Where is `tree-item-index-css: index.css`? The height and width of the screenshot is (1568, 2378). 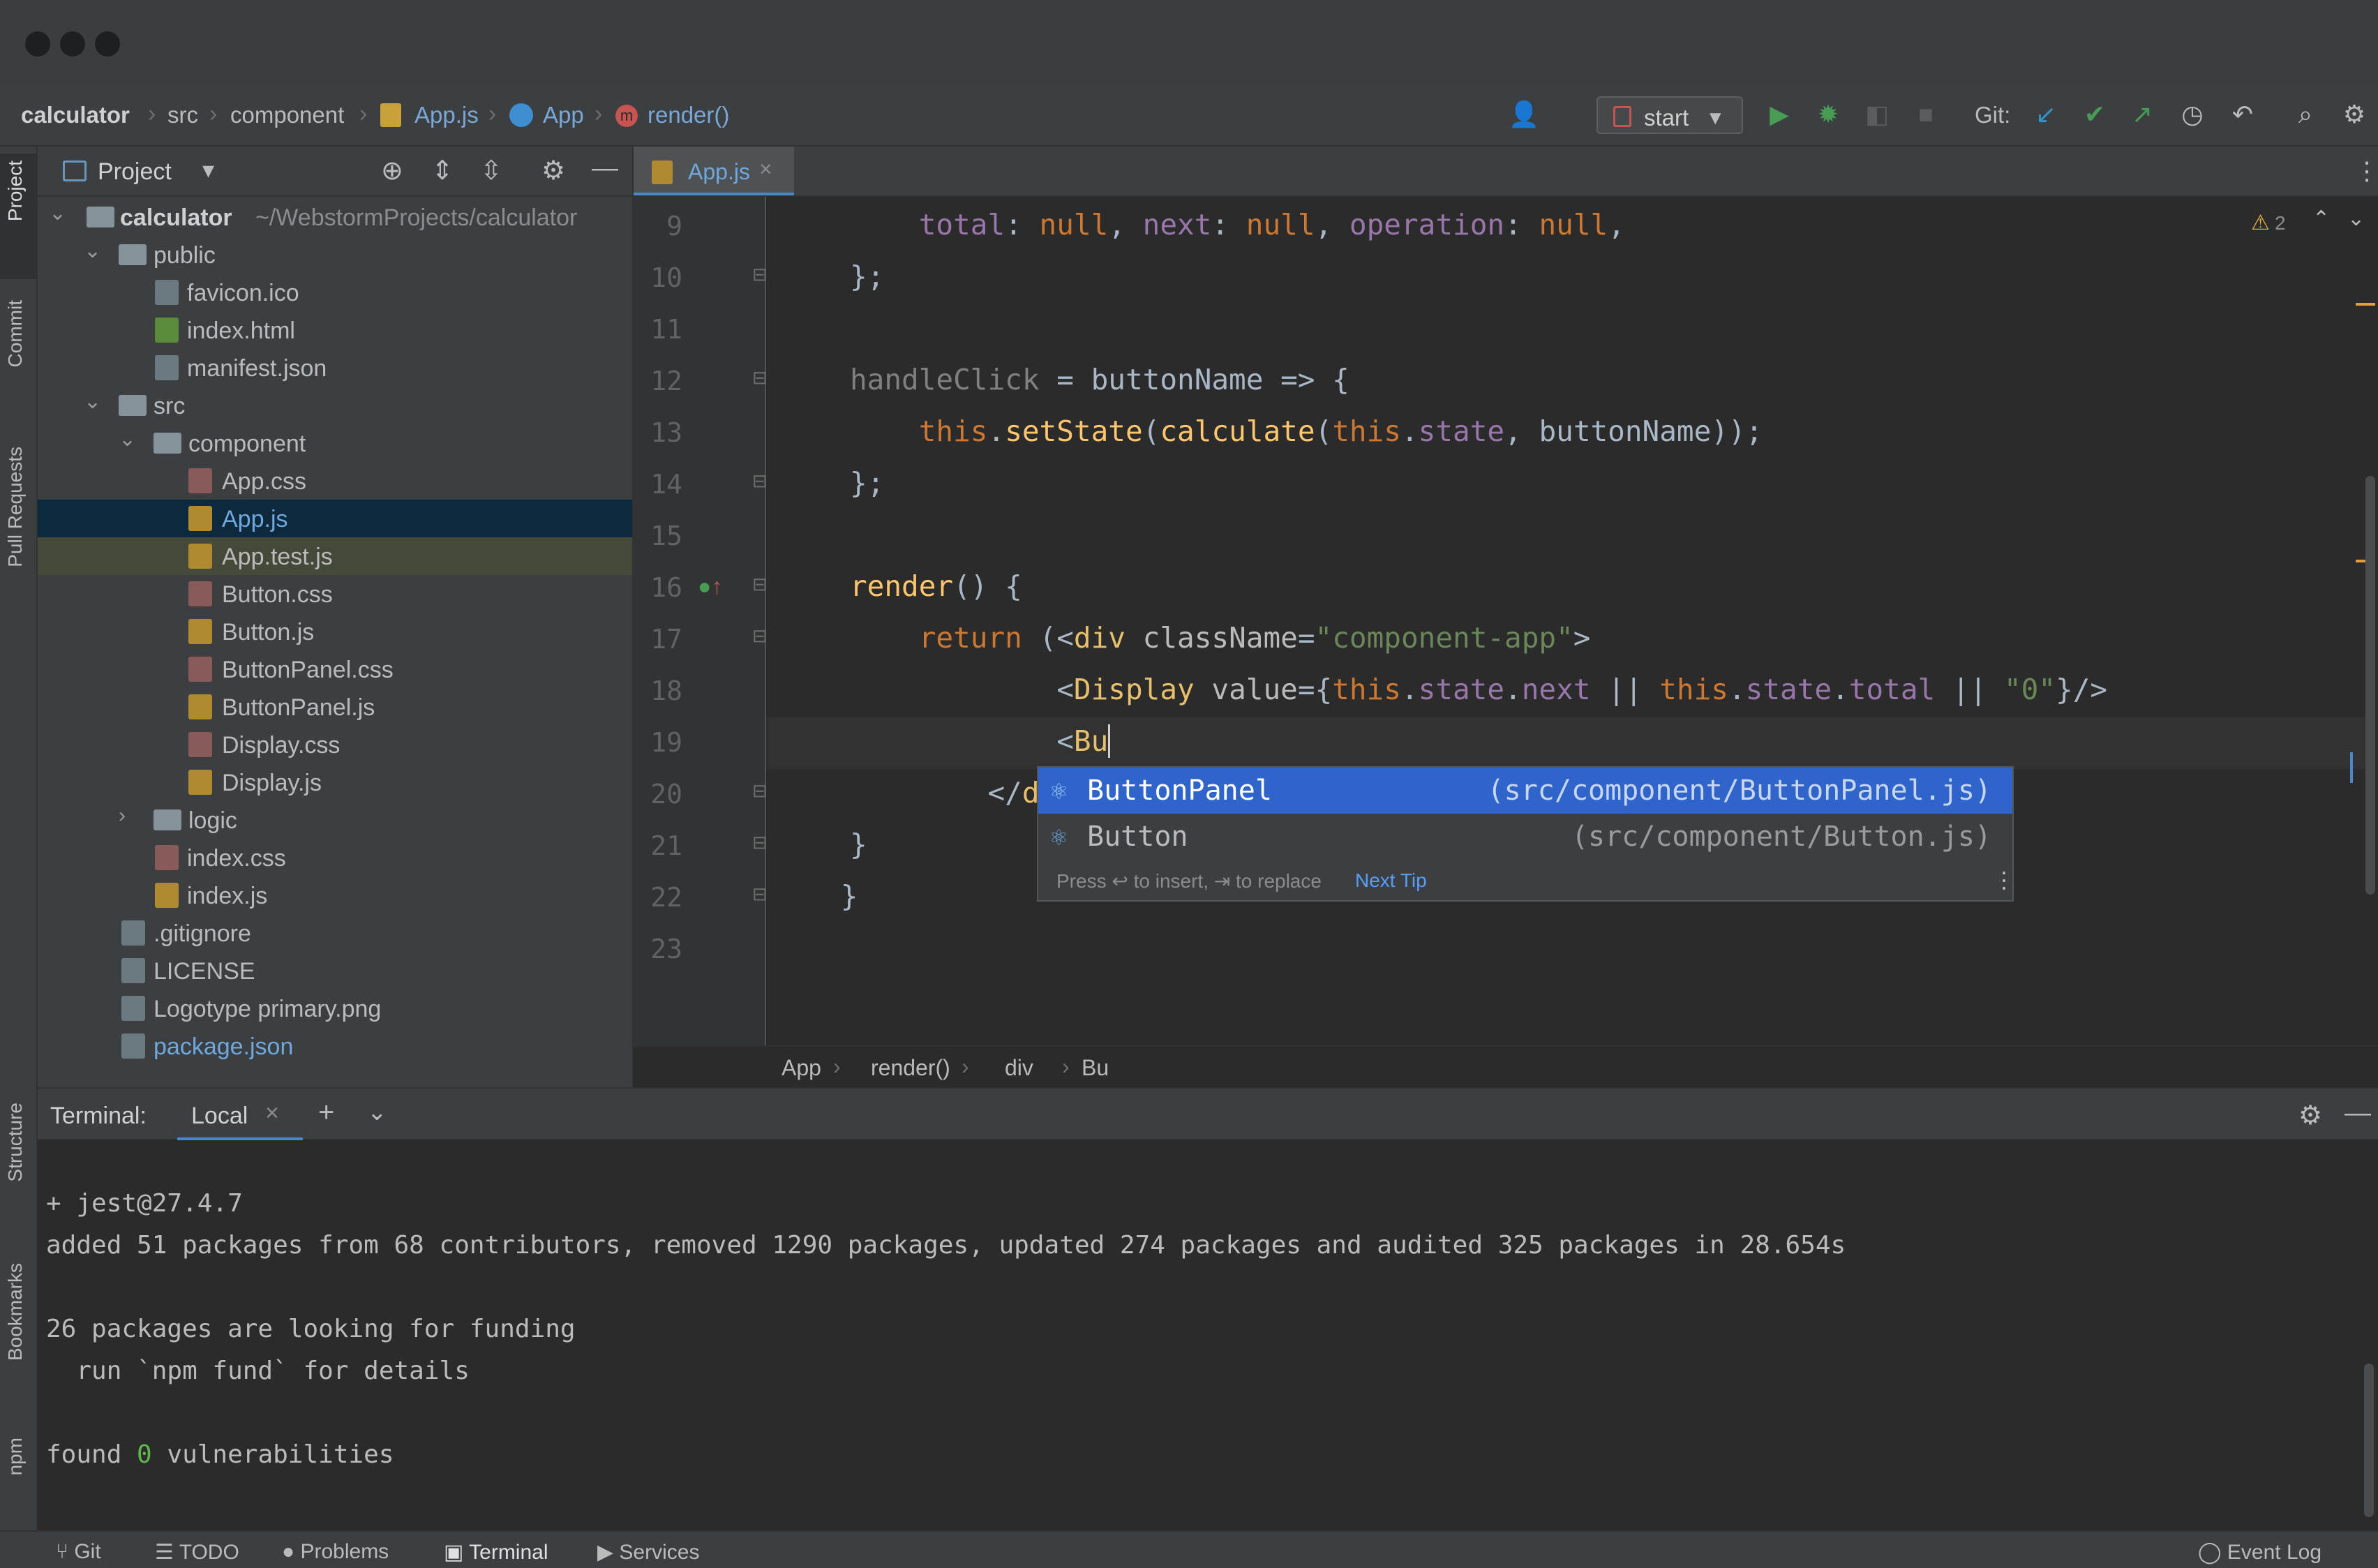 tree-item-index-css: index.css is located at coordinates (335, 857).